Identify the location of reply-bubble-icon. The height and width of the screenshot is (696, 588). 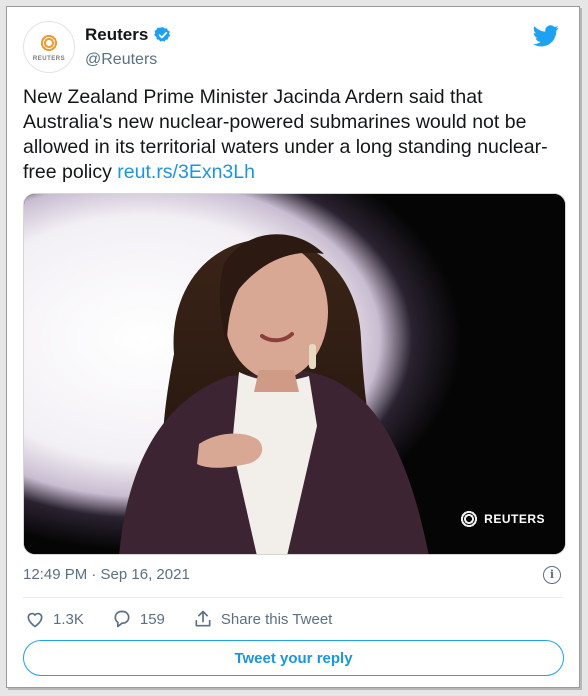
(122, 619).